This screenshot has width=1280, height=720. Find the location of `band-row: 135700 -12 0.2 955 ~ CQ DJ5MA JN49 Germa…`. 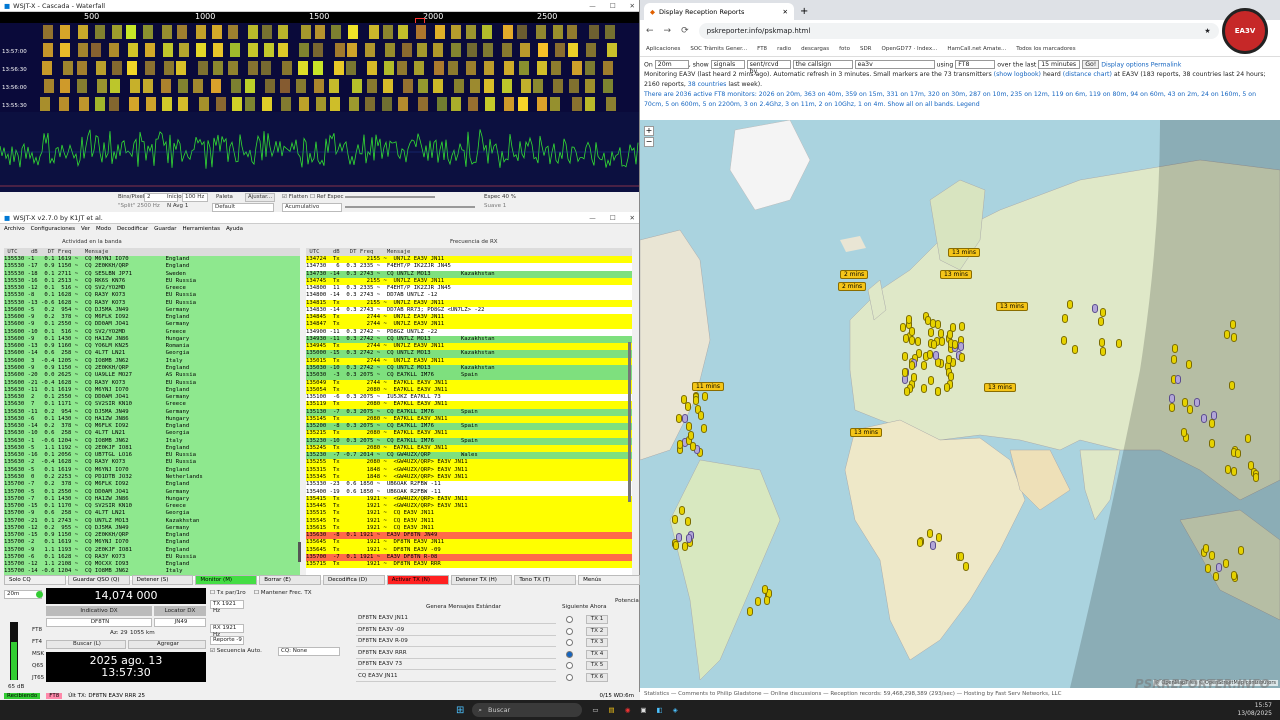

band-row: 135700 -12 0.2 955 ~ CQ DJ5MA JN49 Germa… is located at coordinates (152, 528).